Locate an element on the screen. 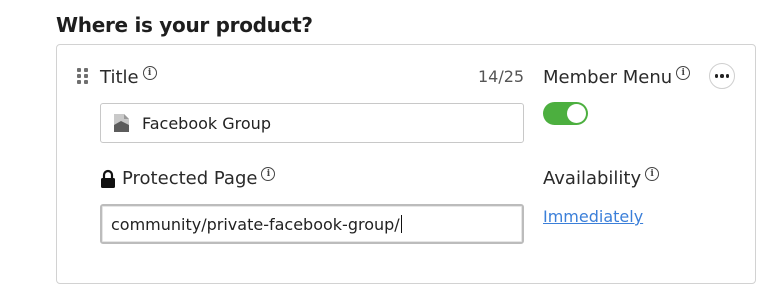 This screenshot has width=768, height=294. section-heading: Where is your product? is located at coordinates (184, 25).